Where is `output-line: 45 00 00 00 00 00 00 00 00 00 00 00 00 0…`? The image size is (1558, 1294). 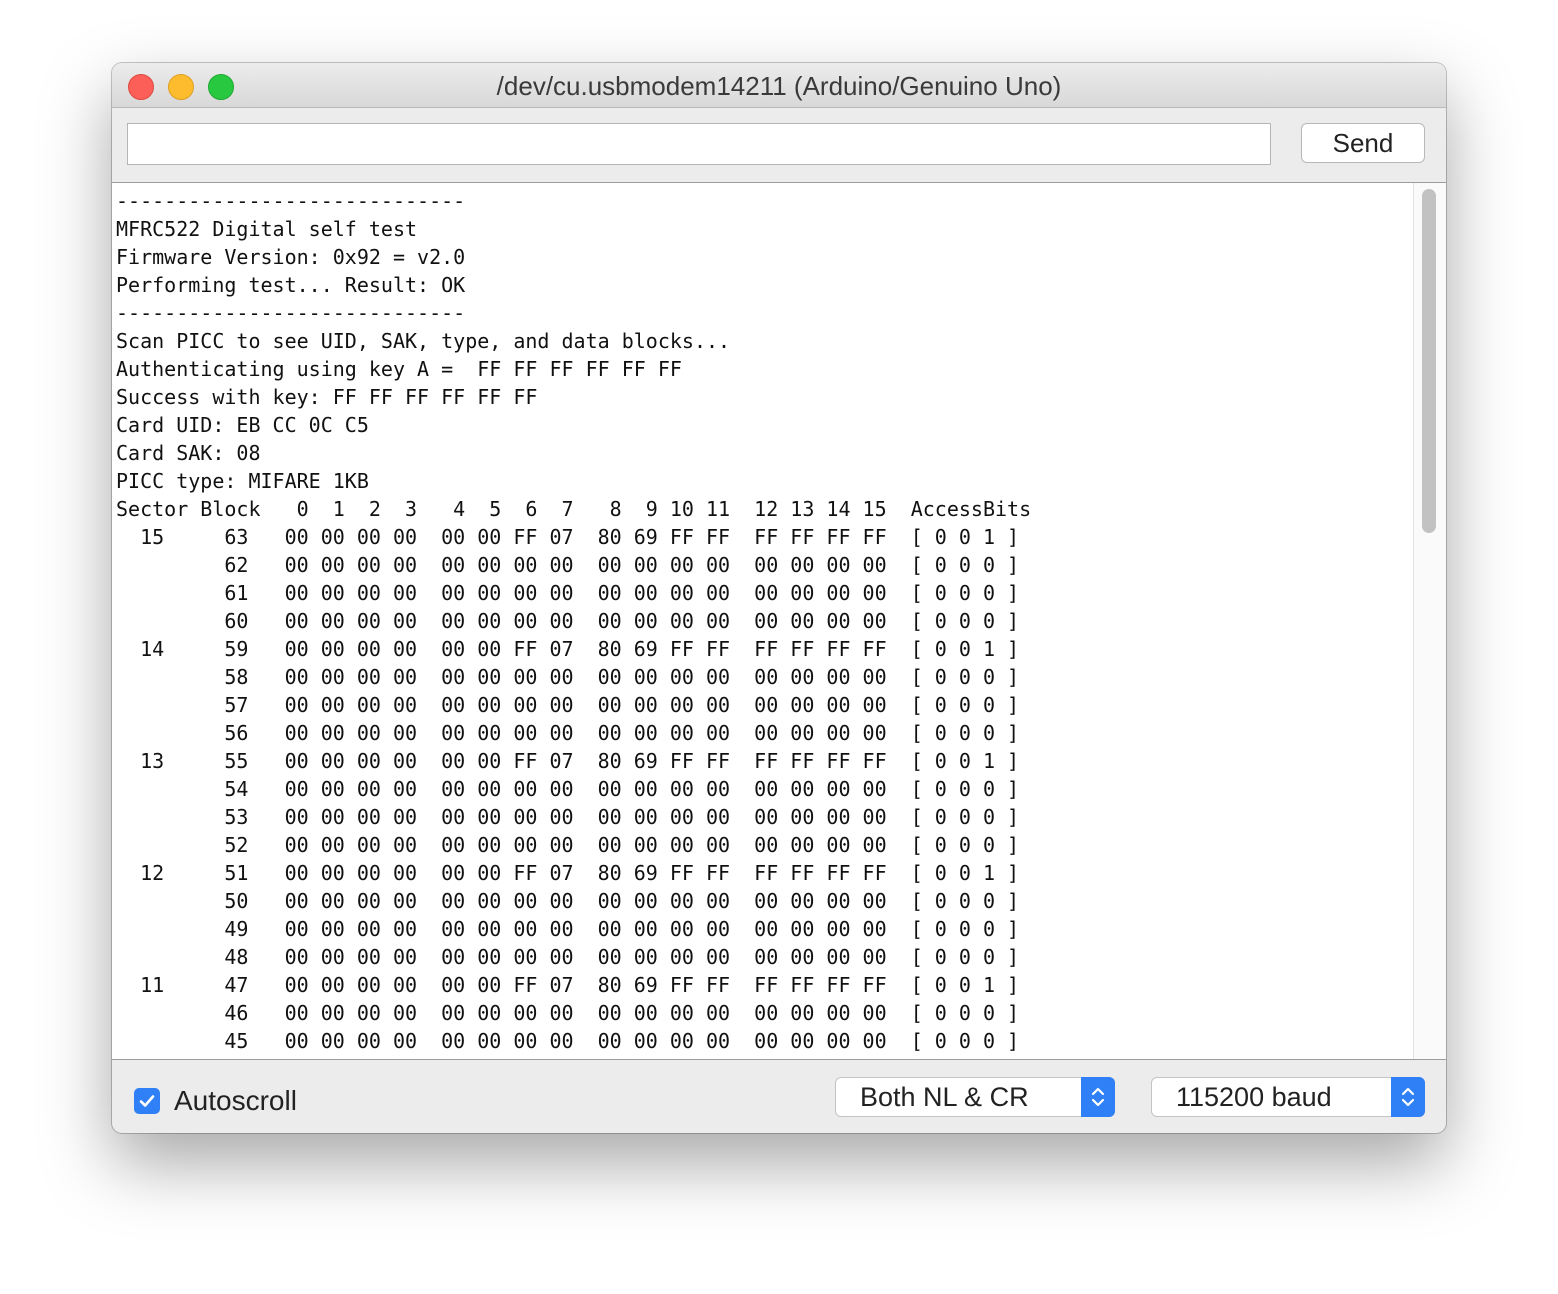
output-line: 45 00 00 00 00 00 00 00 00 00 00 00 00 0… is located at coordinates (568, 1041).